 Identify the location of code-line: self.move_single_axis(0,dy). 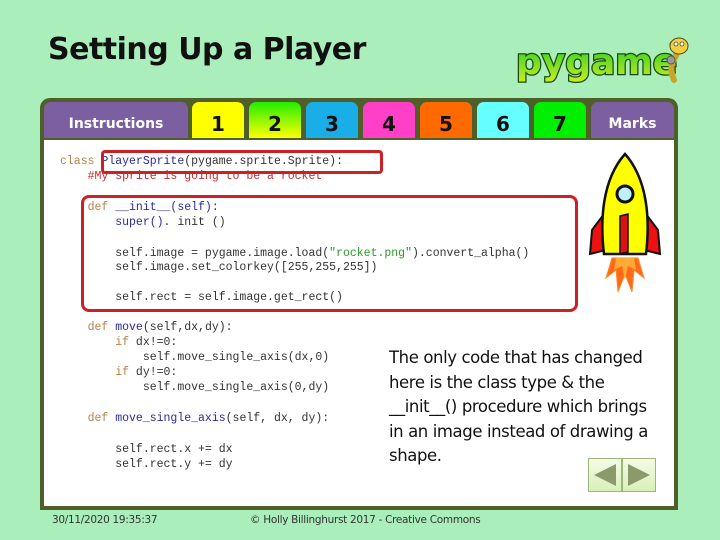
(195, 387).